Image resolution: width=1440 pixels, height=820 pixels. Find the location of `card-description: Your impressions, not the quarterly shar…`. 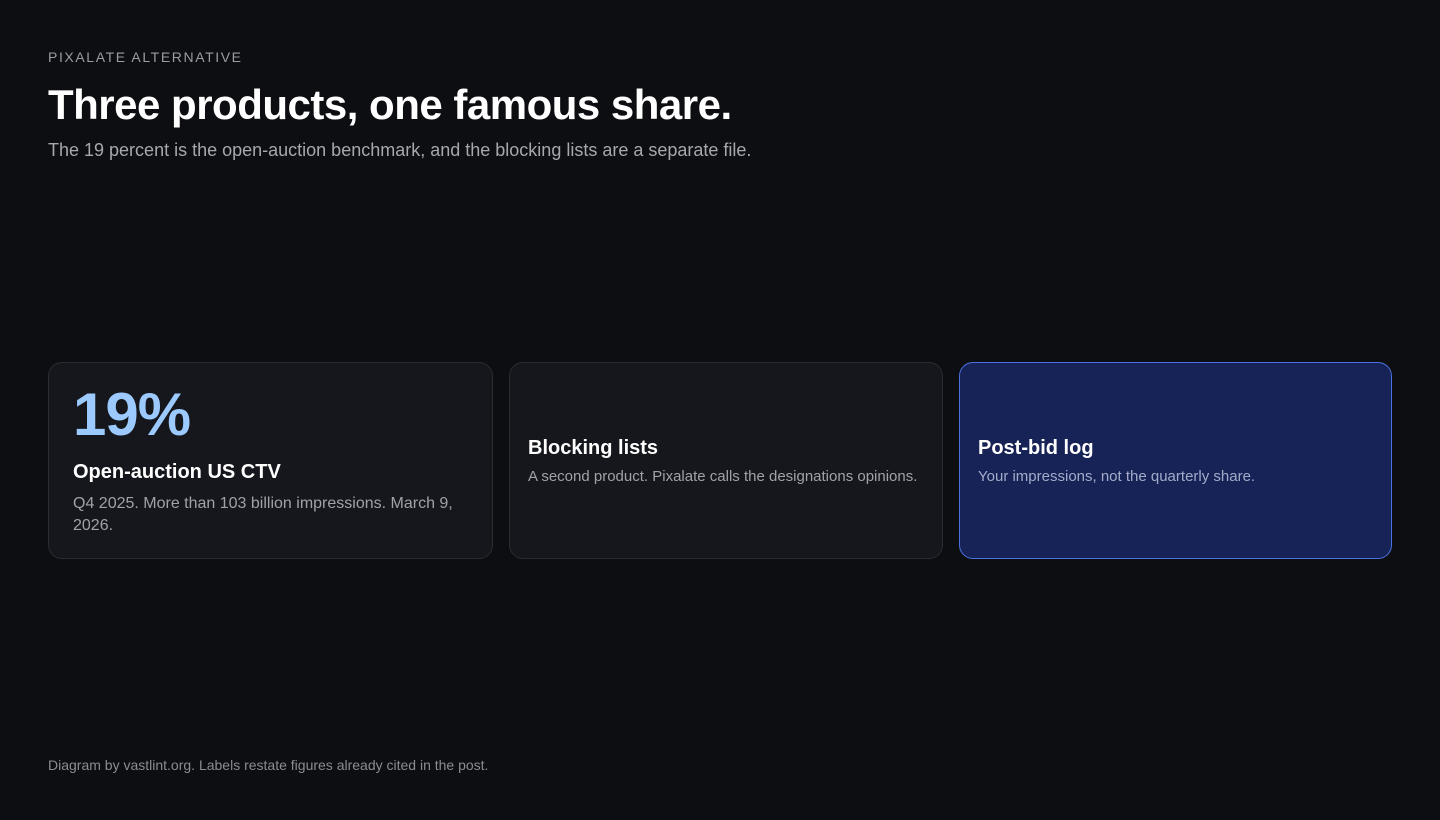

card-description: Your impressions, not the quarterly shar… is located at coordinates (1117, 476).